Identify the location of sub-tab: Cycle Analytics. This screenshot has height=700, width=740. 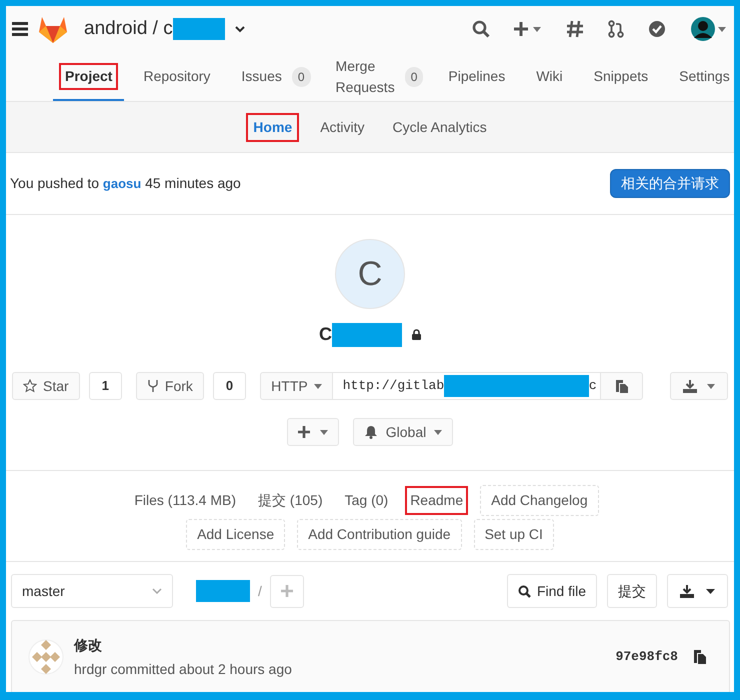
(440, 127).